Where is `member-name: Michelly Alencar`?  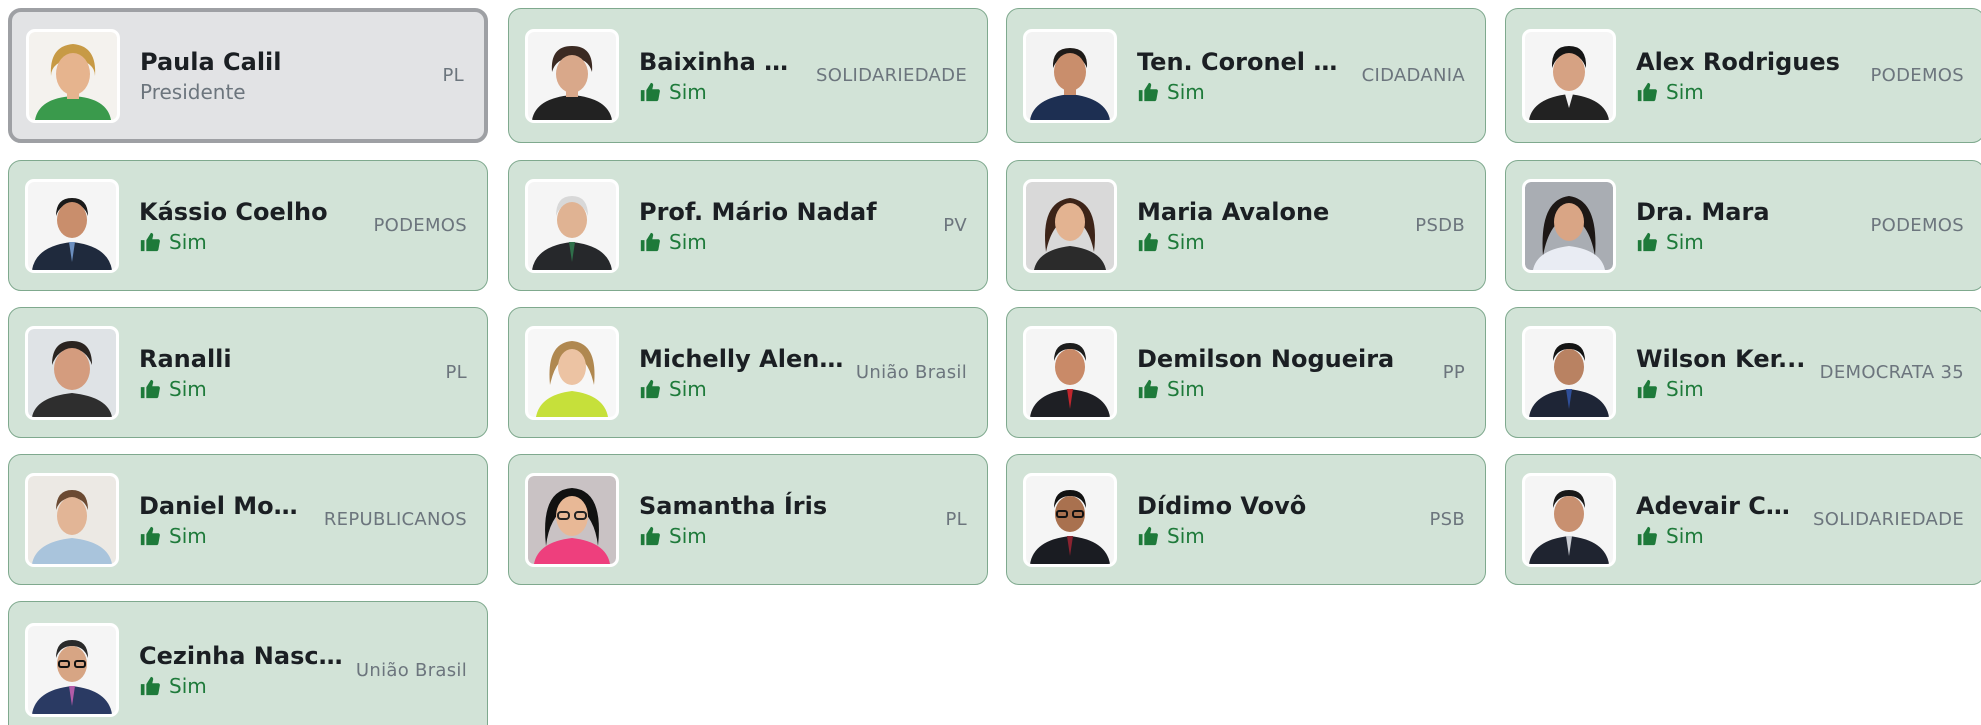 member-name: Michelly Alencar is located at coordinates (742, 358).